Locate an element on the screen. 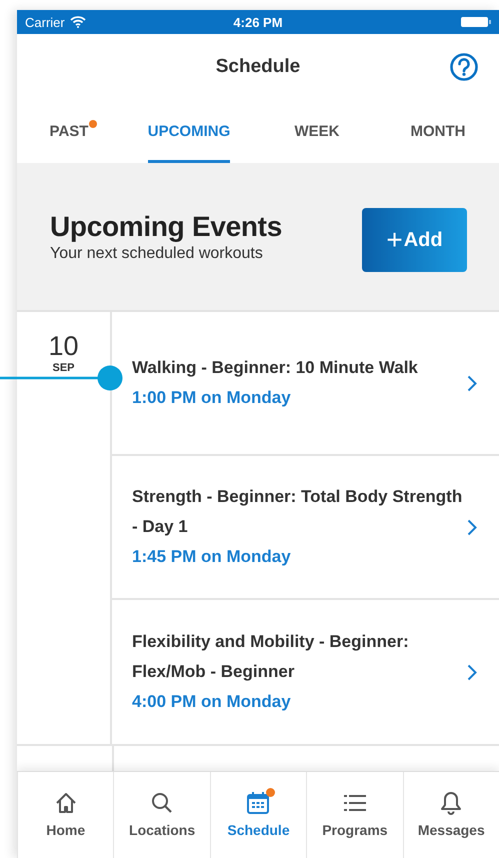 Image resolution: width=499 pixels, height=858 pixels. section-subtitle: Your next scheduled workouts is located at coordinates (157, 253).